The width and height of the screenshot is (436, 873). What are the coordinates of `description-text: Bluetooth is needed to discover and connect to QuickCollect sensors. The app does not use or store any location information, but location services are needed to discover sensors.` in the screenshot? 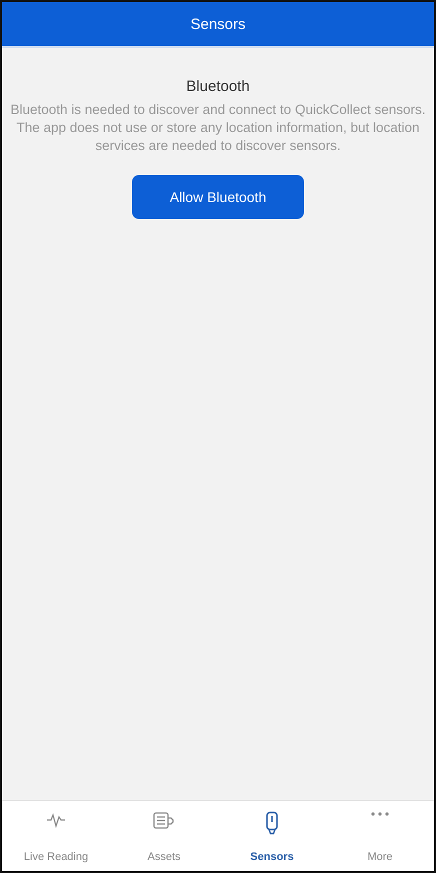 It's located at (218, 128).